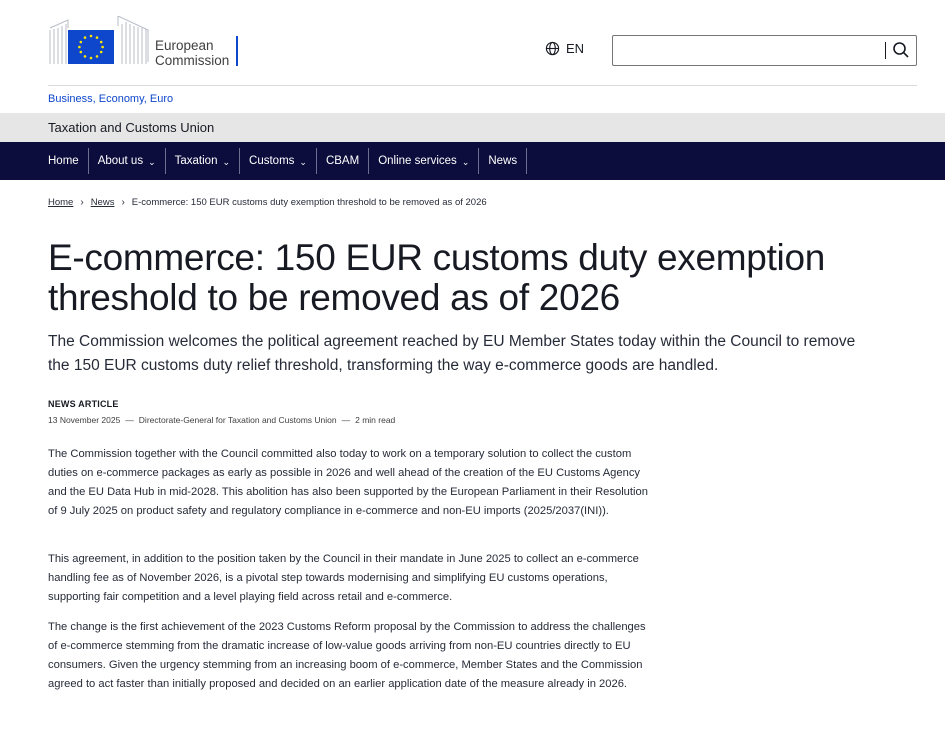 This screenshot has width=945, height=733. What do you see at coordinates (99, 40) in the screenshot?
I see `eu-flag-logo-icon` at bounding box center [99, 40].